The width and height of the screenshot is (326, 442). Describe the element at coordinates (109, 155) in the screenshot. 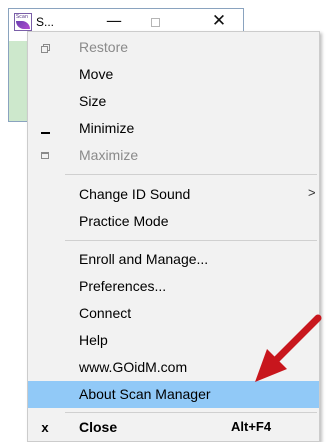

I see `menu-item-label: Maximize` at that location.